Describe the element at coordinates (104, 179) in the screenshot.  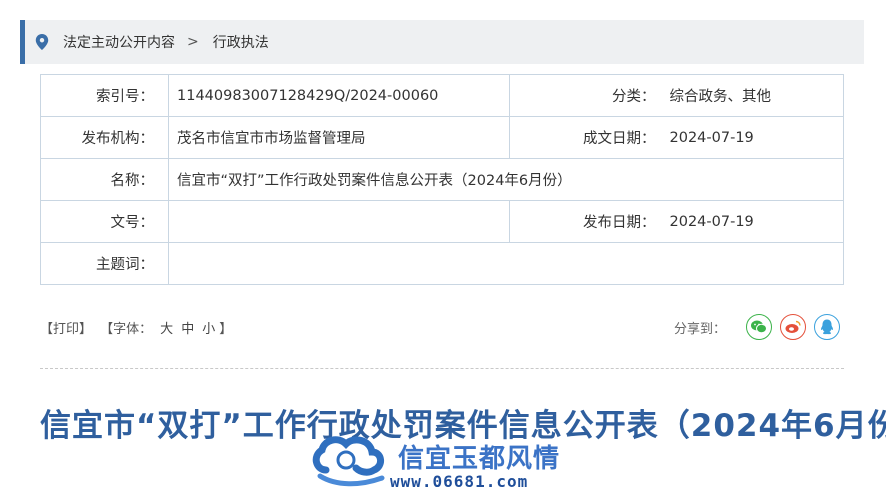
I see `name-label: 名称：` at that location.